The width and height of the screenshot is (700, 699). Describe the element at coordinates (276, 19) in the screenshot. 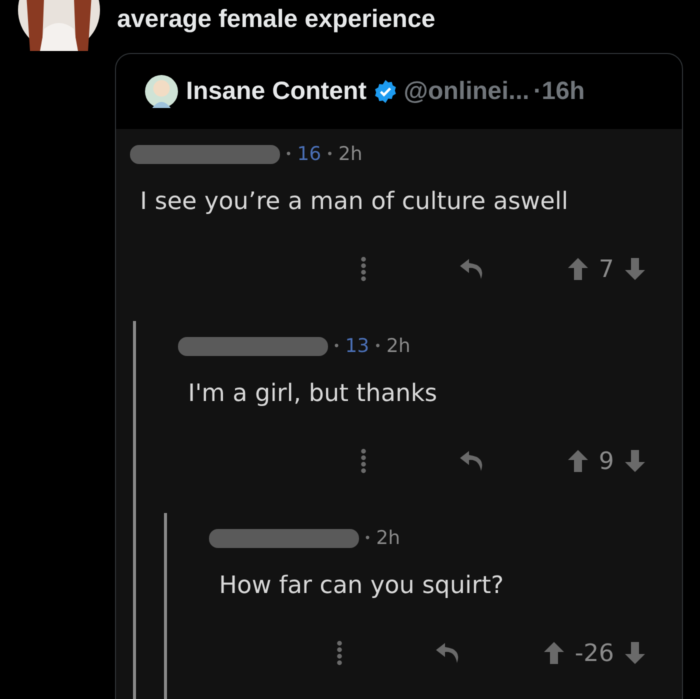

I see `post-text: average female experience` at that location.